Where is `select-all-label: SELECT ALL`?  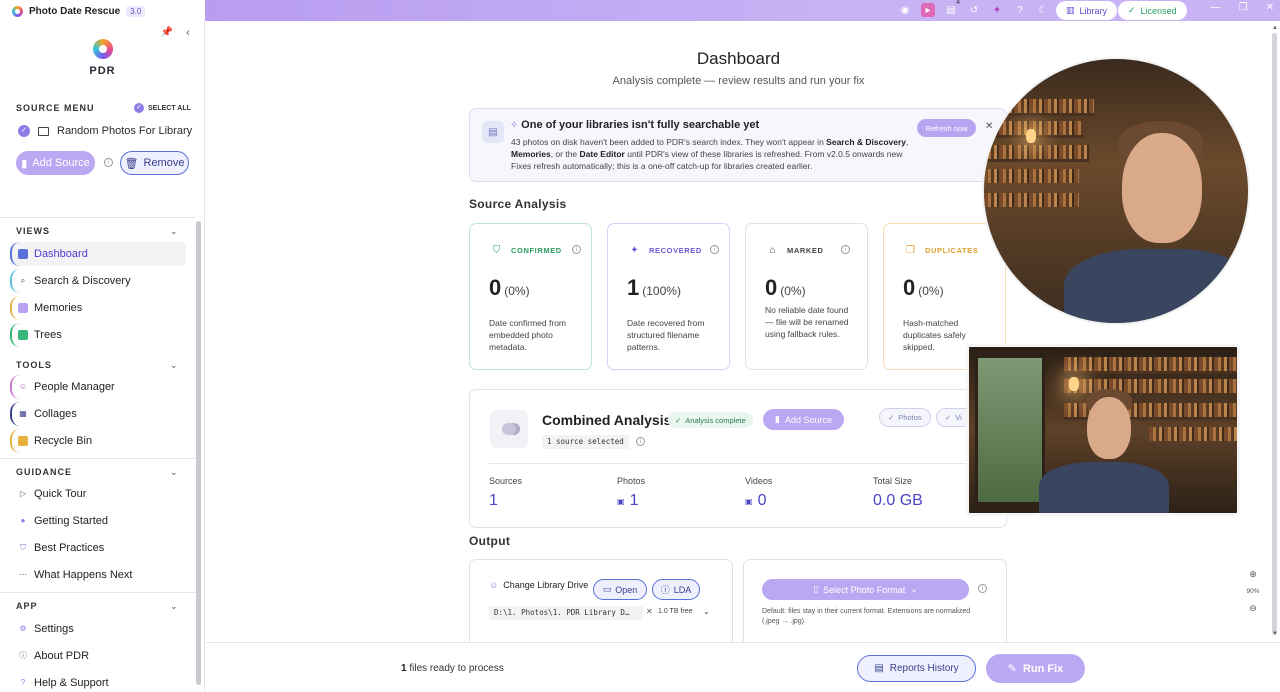
select-all-label: SELECT ALL is located at coordinates (169, 108).